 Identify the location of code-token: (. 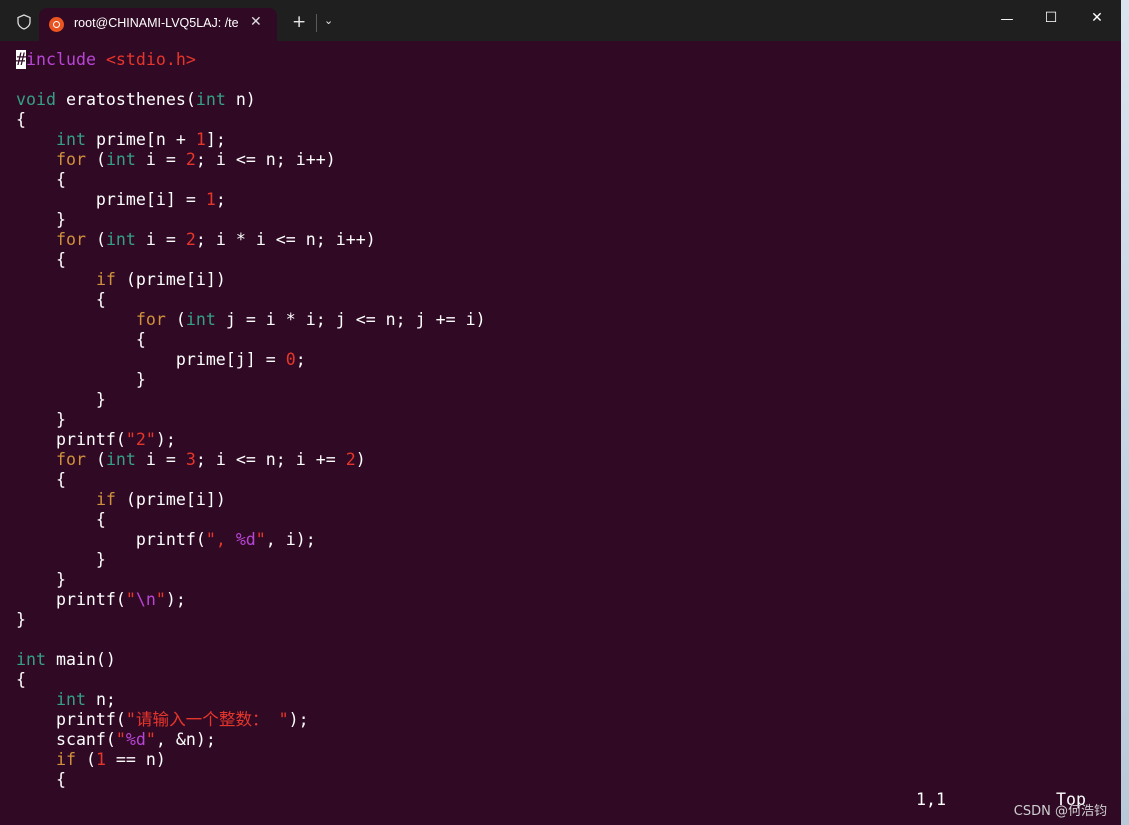
(175, 319).